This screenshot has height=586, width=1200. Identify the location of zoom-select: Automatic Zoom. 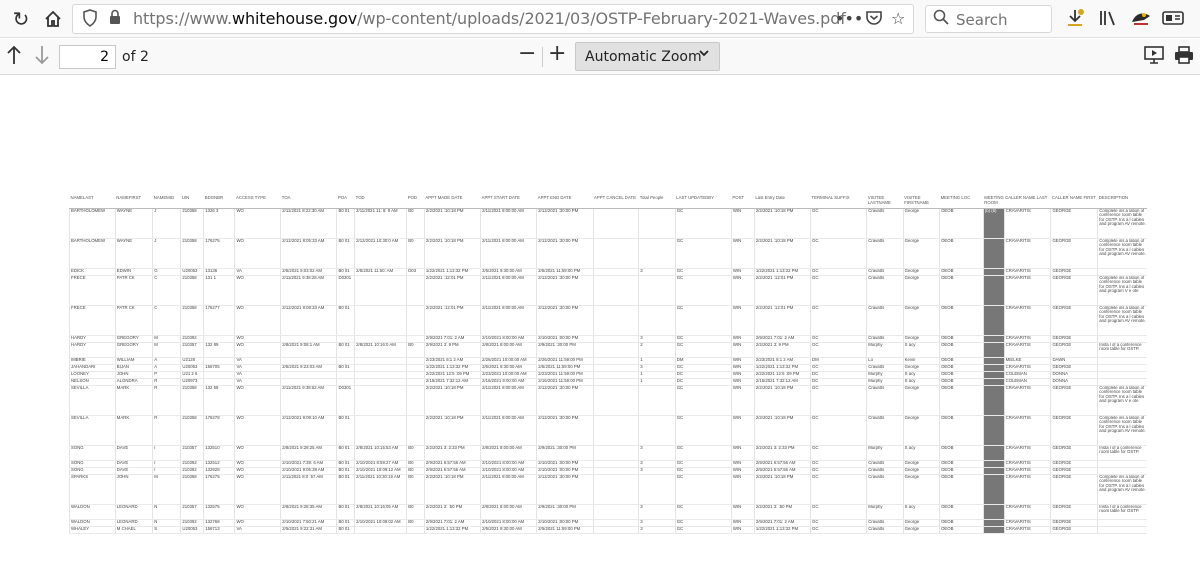
(647, 56).